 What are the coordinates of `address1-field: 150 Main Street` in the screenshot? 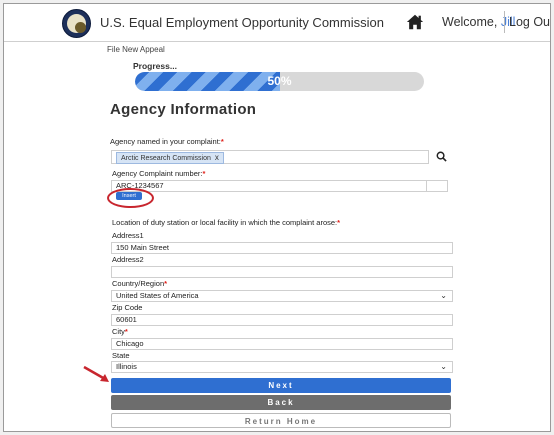 It's located at (282, 248).